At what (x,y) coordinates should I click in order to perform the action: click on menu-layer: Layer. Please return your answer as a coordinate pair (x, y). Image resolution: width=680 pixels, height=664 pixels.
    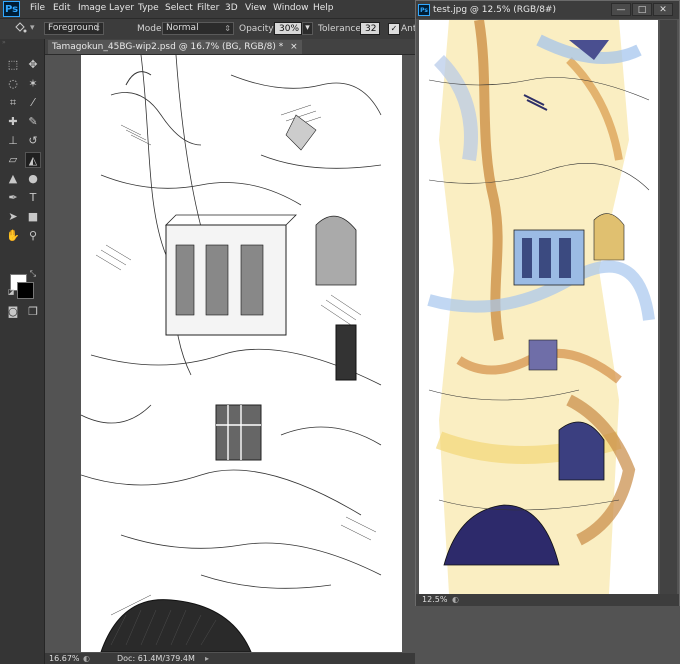
    Looking at the image, I should click on (121, 8).